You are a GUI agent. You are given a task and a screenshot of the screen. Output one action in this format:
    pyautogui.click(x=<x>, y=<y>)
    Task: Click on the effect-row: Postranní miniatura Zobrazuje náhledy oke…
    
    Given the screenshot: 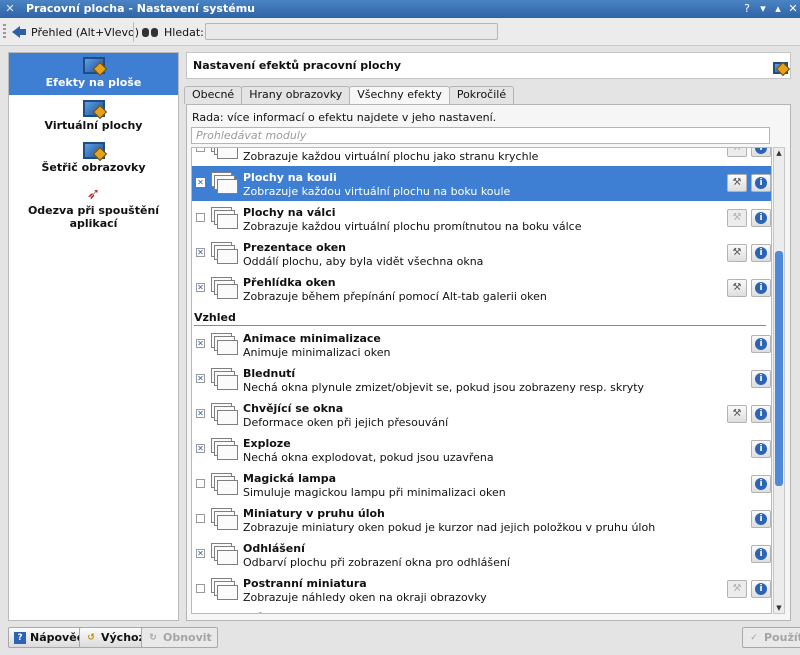 What is the action you would take?
    pyautogui.click(x=481, y=589)
    